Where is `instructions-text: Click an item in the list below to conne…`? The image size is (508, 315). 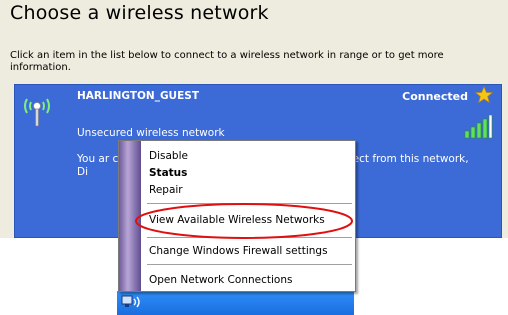
instructions-text: Click an item in the list below to conne… is located at coordinates (227, 61).